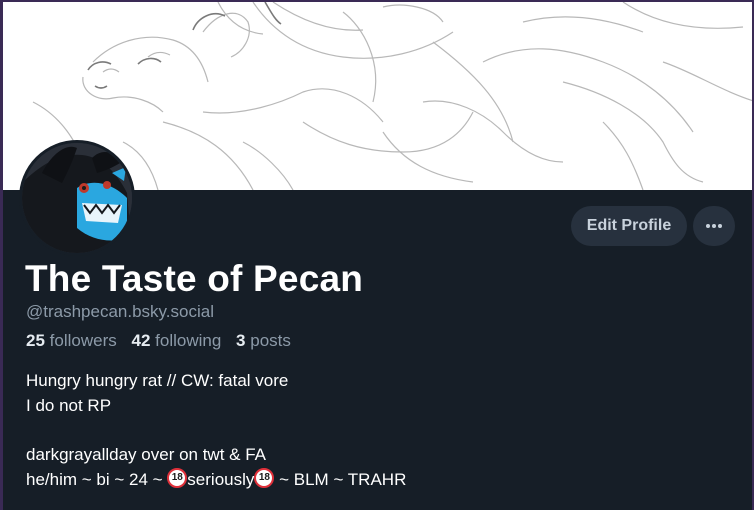  What do you see at coordinates (241, 340) in the screenshot?
I see `posts-count: 3` at bounding box center [241, 340].